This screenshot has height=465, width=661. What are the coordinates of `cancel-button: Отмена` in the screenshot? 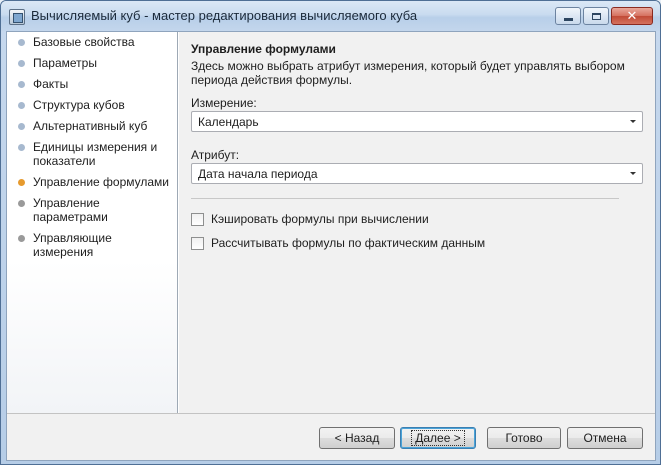 It's located at (605, 438).